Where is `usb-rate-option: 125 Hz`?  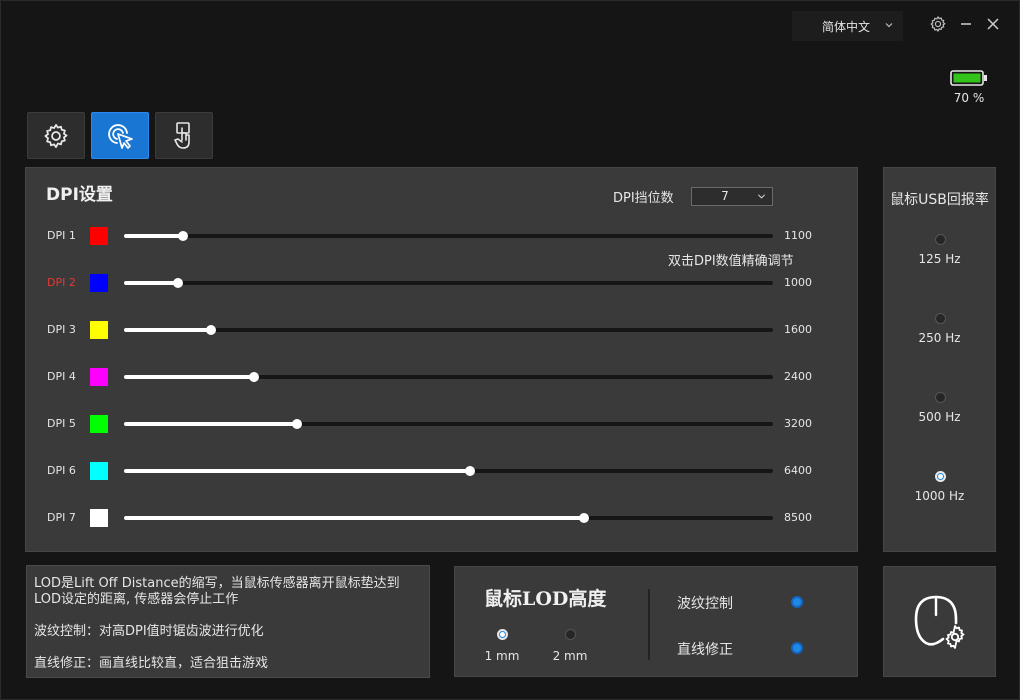
usb-rate-option: 125 Hz is located at coordinates (939, 254).